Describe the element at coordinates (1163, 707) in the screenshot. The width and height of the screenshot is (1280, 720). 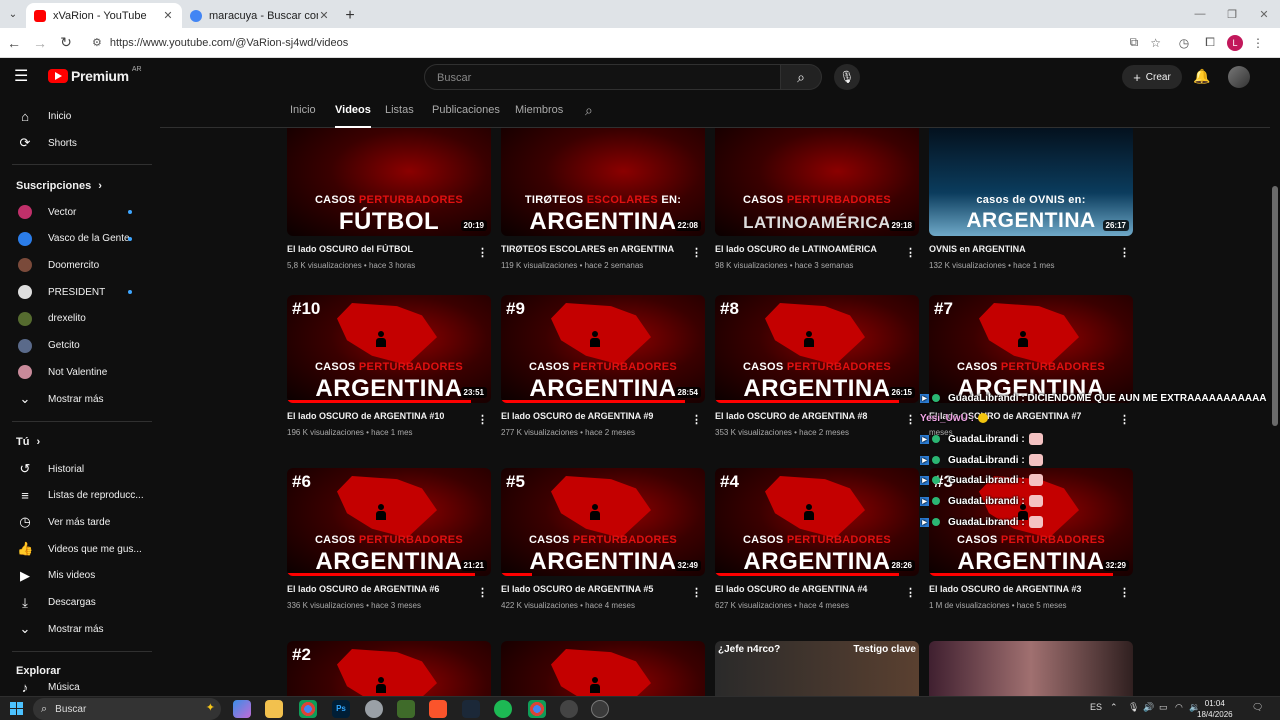
I see `display-icon: ▭` at that location.